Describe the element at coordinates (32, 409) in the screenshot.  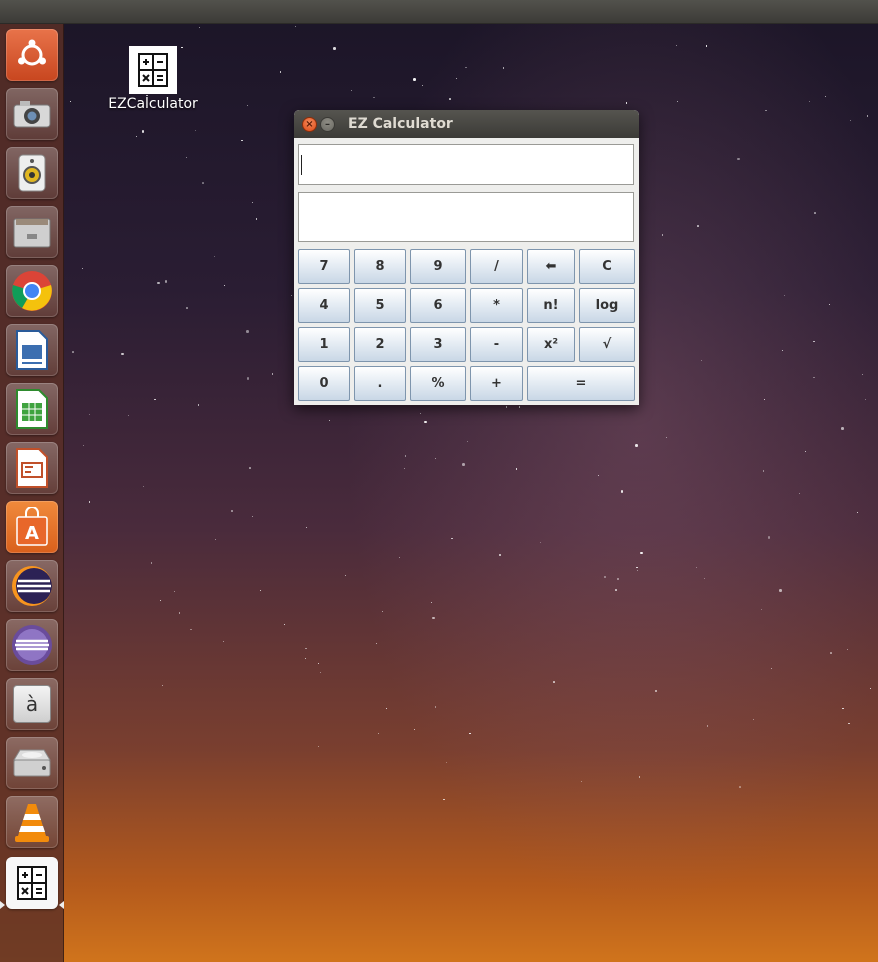
I see `libreoffice-calc-icon` at that location.